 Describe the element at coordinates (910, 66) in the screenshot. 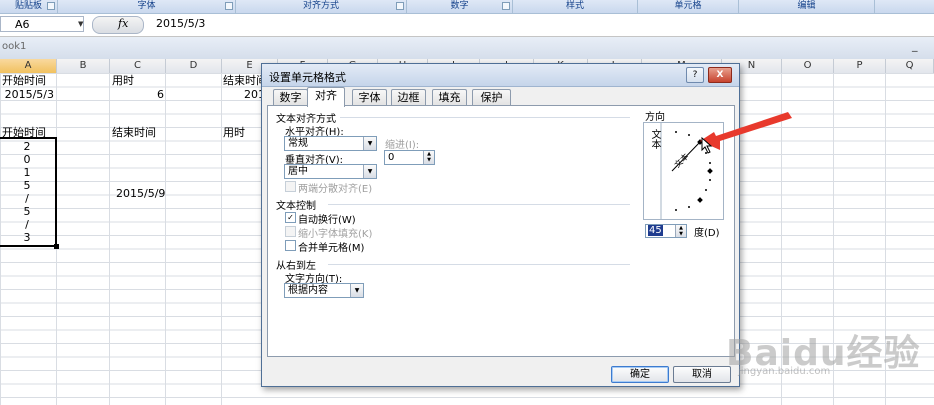

I see `column-header-q: Q` at that location.